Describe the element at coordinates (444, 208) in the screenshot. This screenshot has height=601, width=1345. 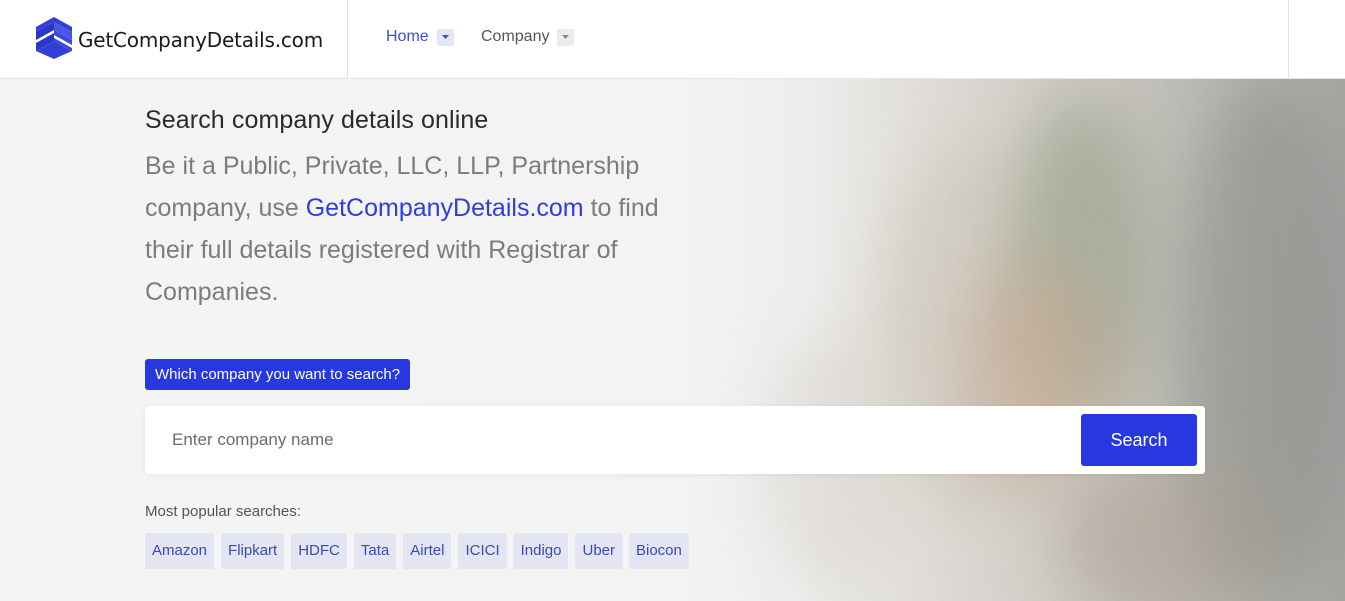
I see `hero-brand-link: GetCompanyDetails.com` at that location.